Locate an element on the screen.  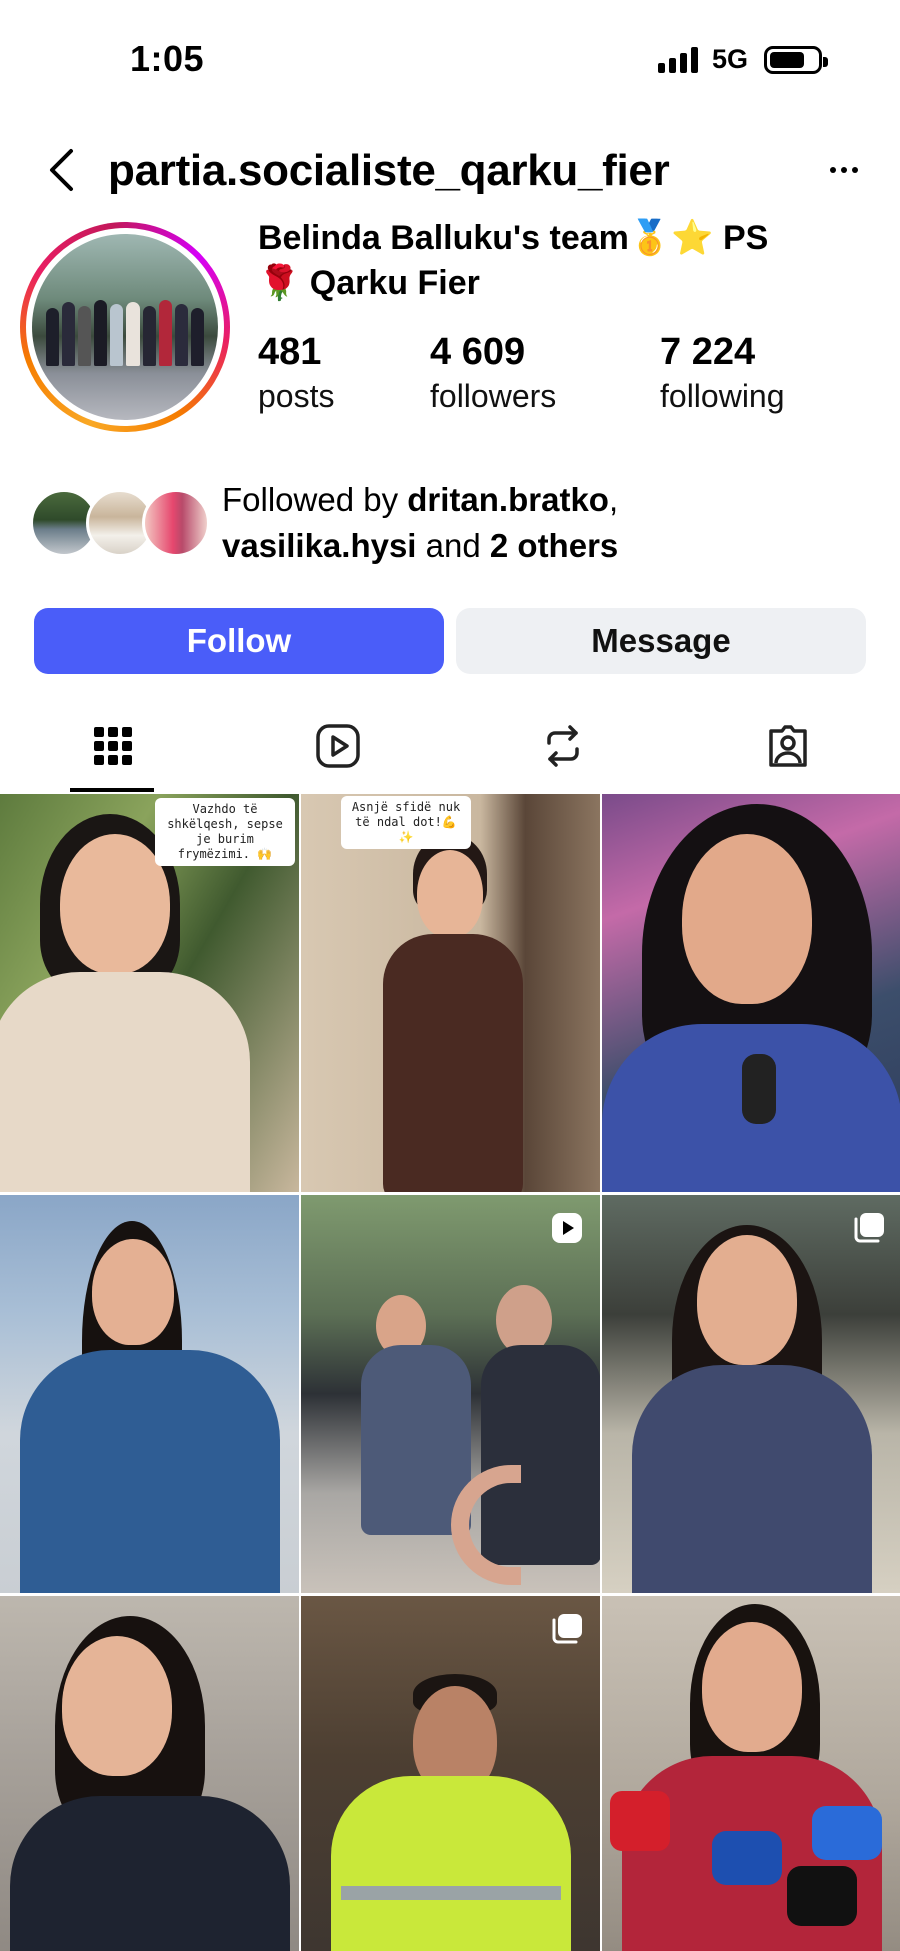
stat-label: posts is located at coordinates (296, 396).